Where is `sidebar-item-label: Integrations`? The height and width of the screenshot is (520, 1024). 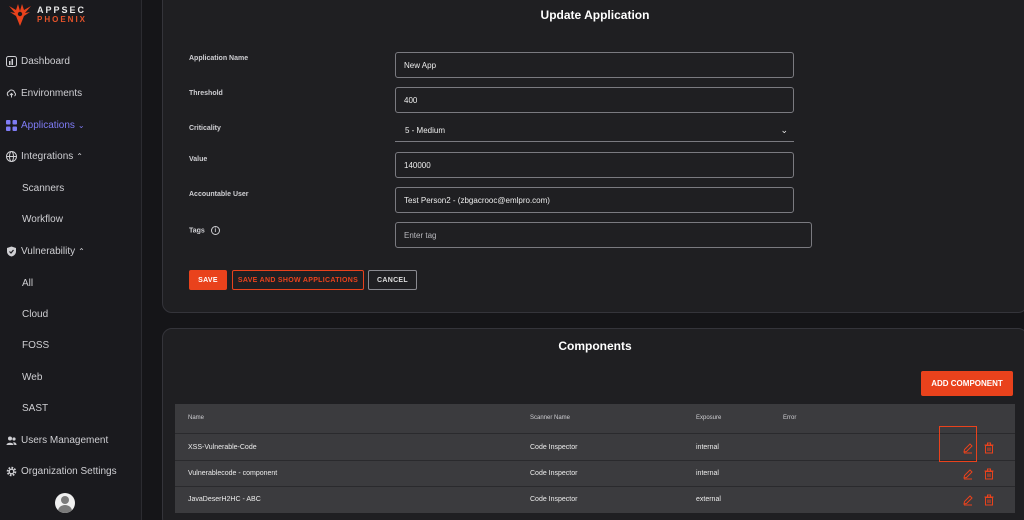
sidebar-item-label: Integrations is located at coordinates (47, 156).